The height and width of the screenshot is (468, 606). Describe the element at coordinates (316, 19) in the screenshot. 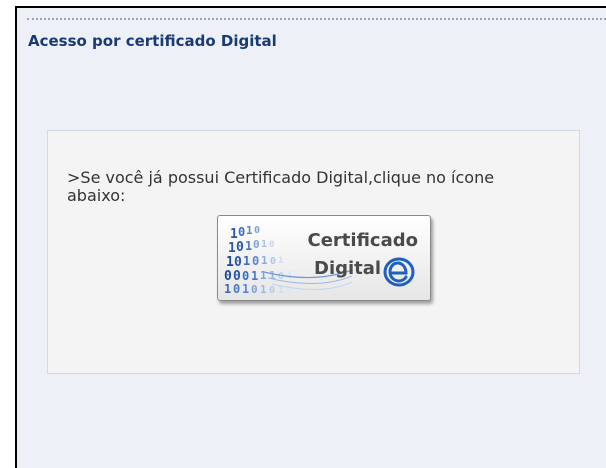

I see `dotted-divider` at that location.